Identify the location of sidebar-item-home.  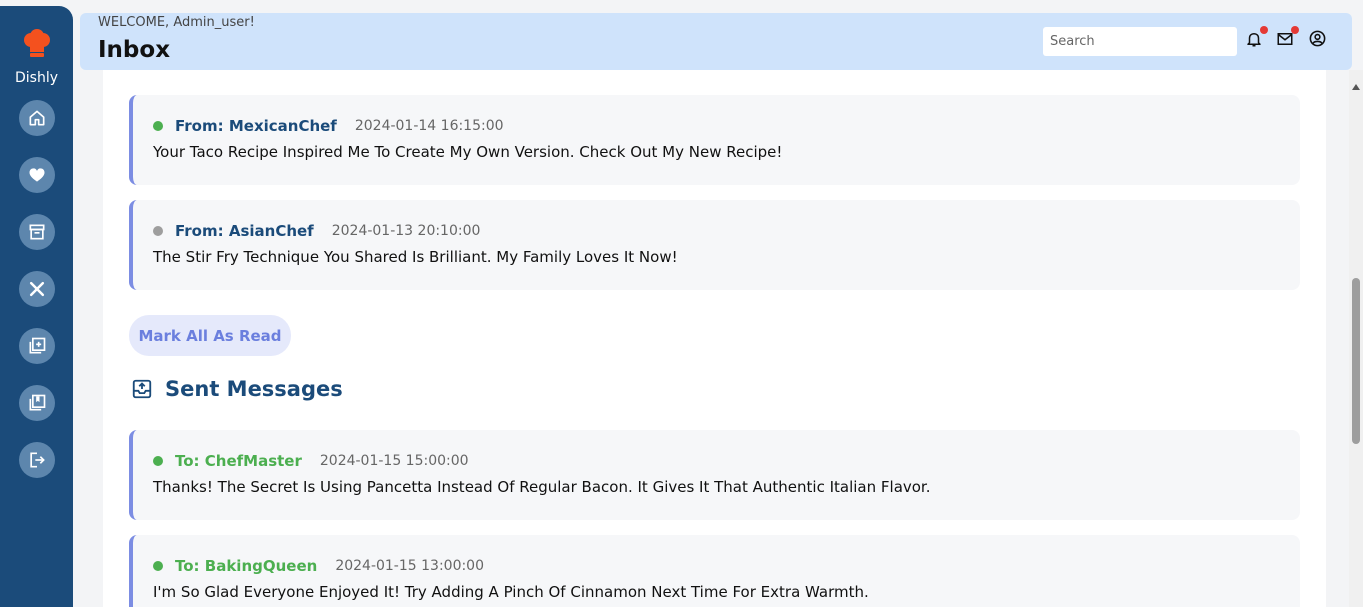
(36, 118).